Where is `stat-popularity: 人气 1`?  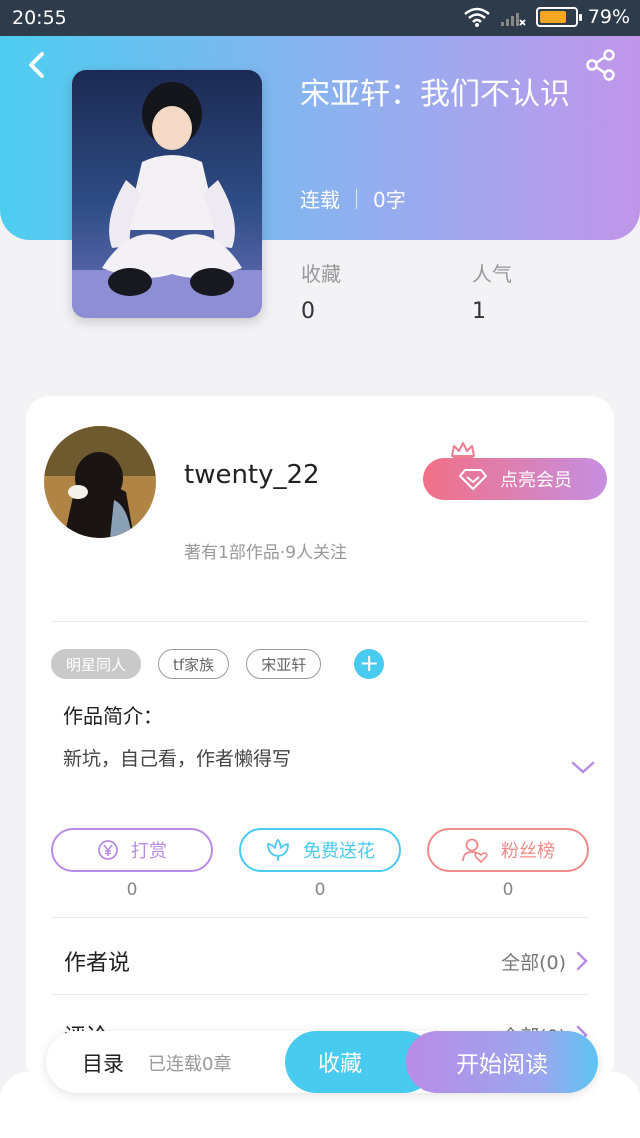 stat-popularity: 人气 1 is located at coordinates (492, 291).